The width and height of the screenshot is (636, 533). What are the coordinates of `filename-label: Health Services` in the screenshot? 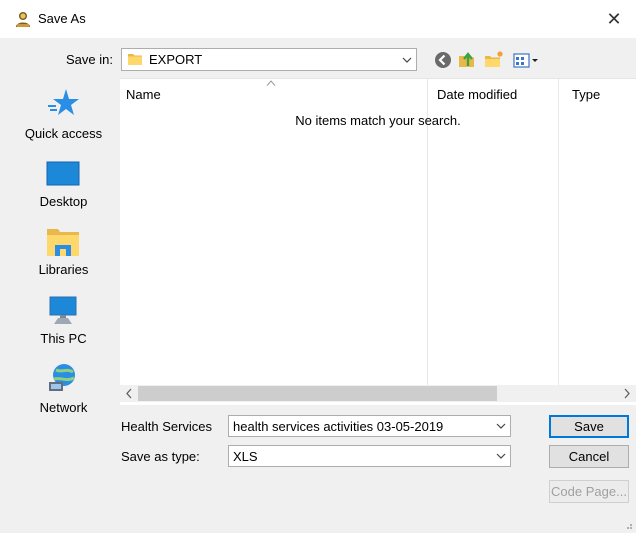 It's located at (167, 426).